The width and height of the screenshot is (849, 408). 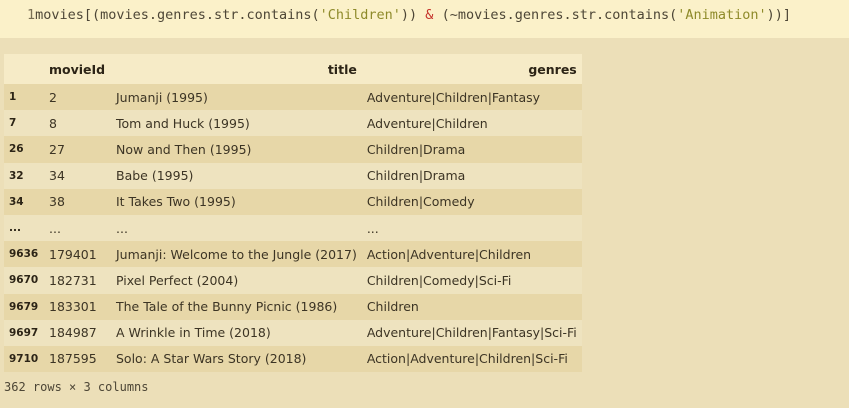 What do you see at coordinates (471, 254) in the screenshot?
I see `genres-cell: Action|Adventure|Children` at bounding box center [471, 254].